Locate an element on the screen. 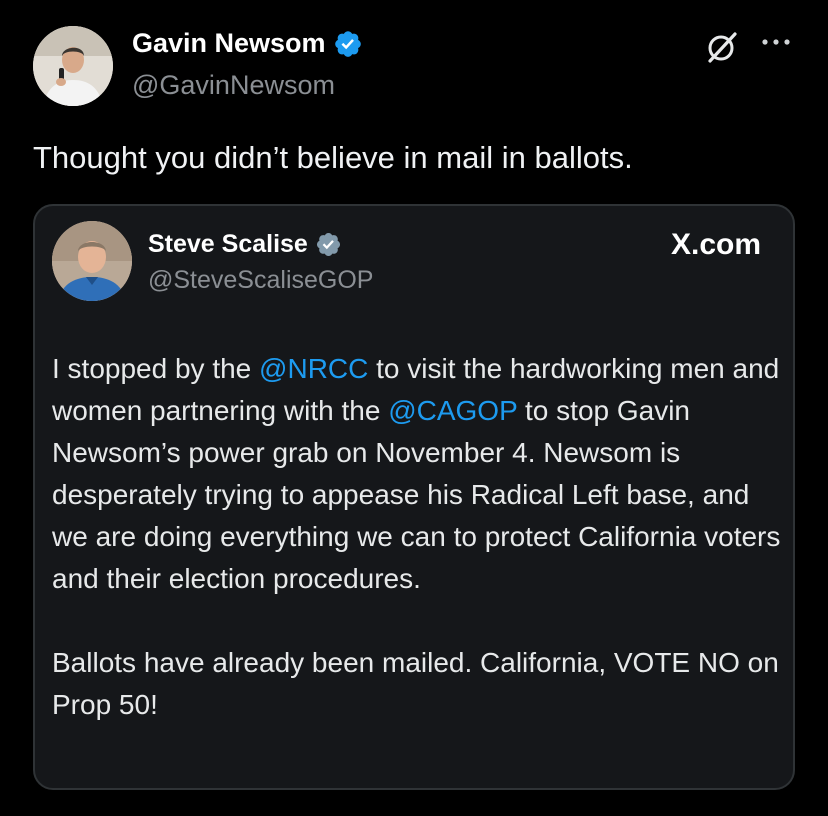 Image resolution: width=828 pixels, height=816 pixels. grok-icon is located at coordinates (722, 48).